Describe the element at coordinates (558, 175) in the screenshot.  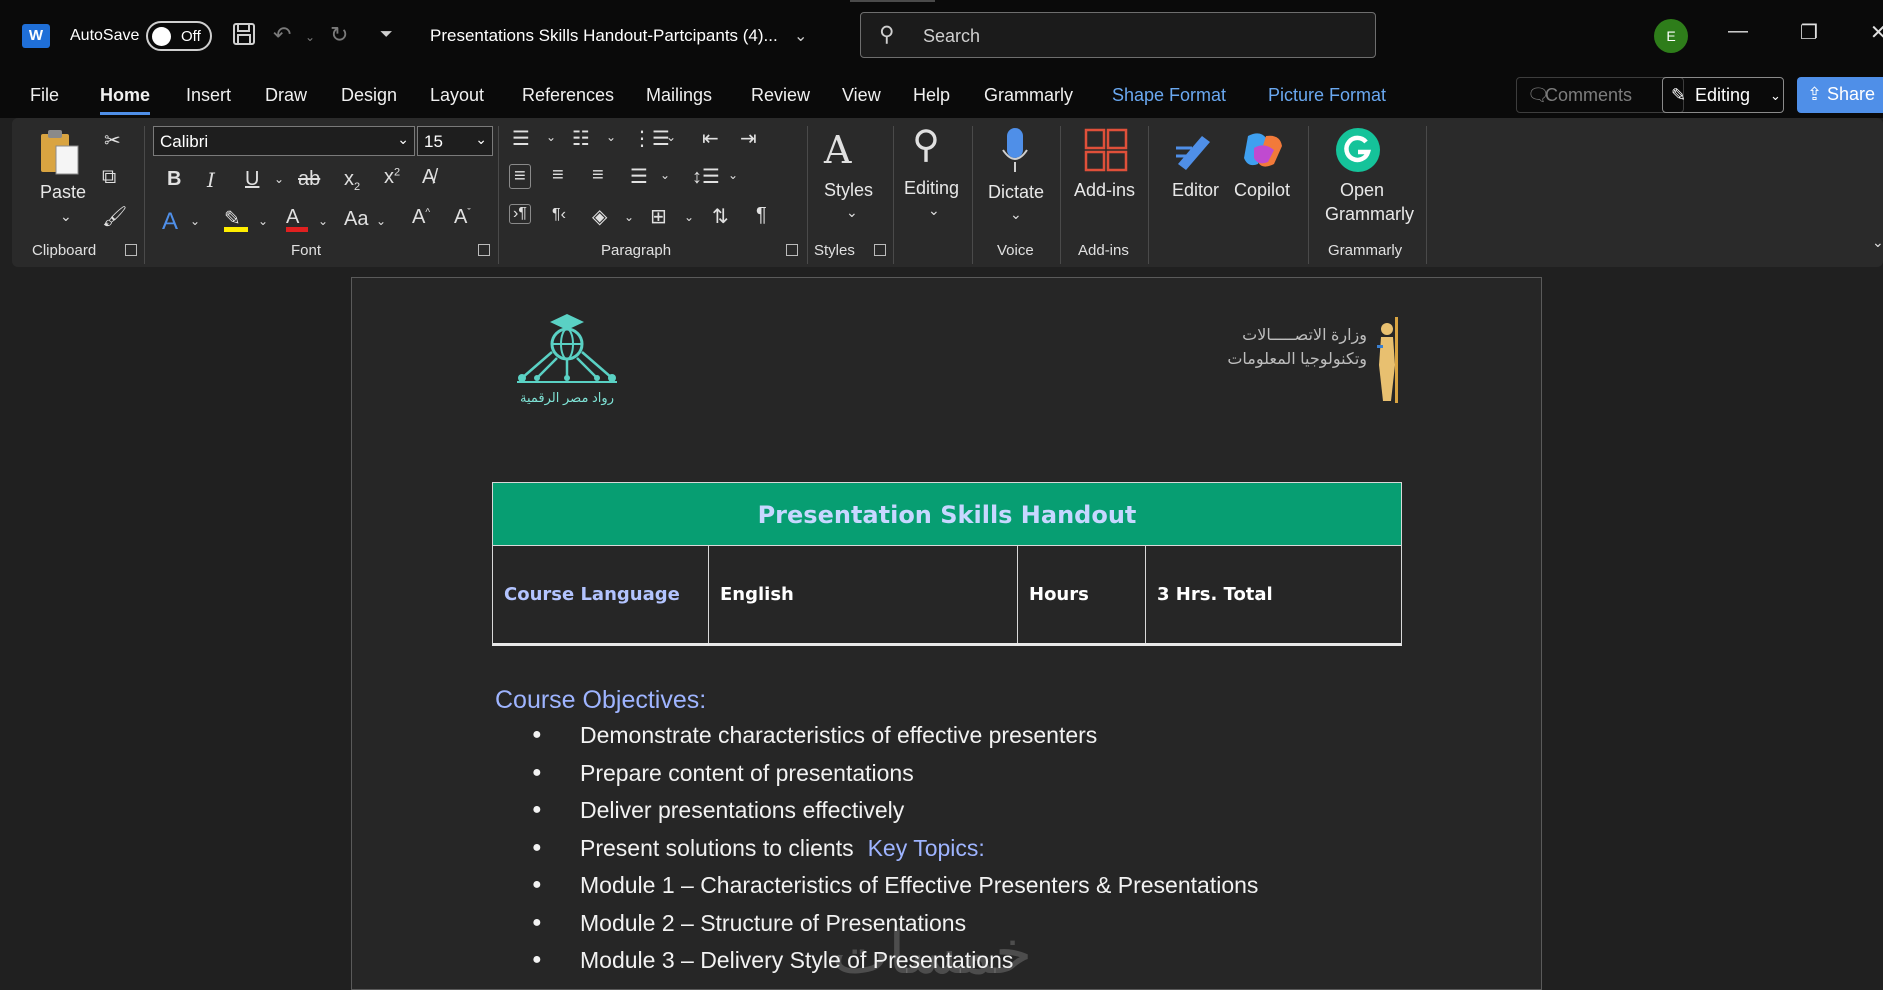
I see `align-center-icon: ≡` at that location.